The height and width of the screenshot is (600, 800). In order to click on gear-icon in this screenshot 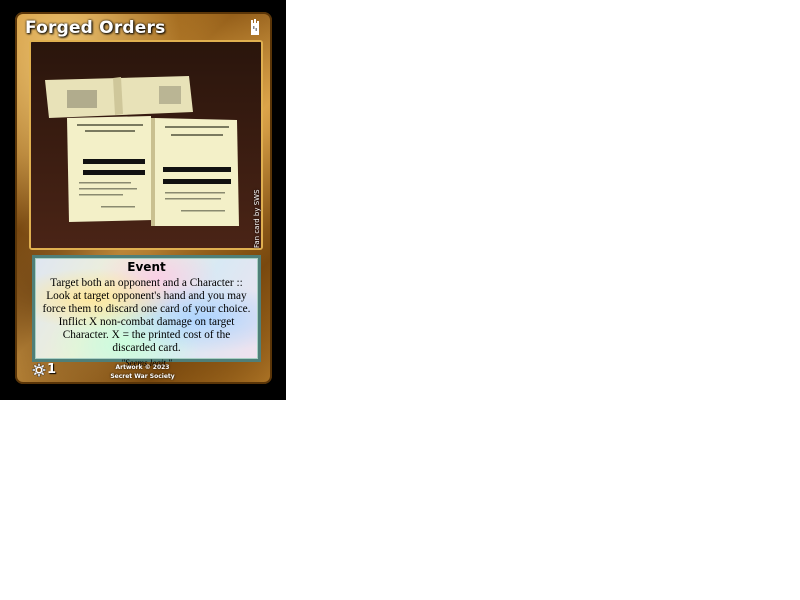, I will do `click(39, 369)`.